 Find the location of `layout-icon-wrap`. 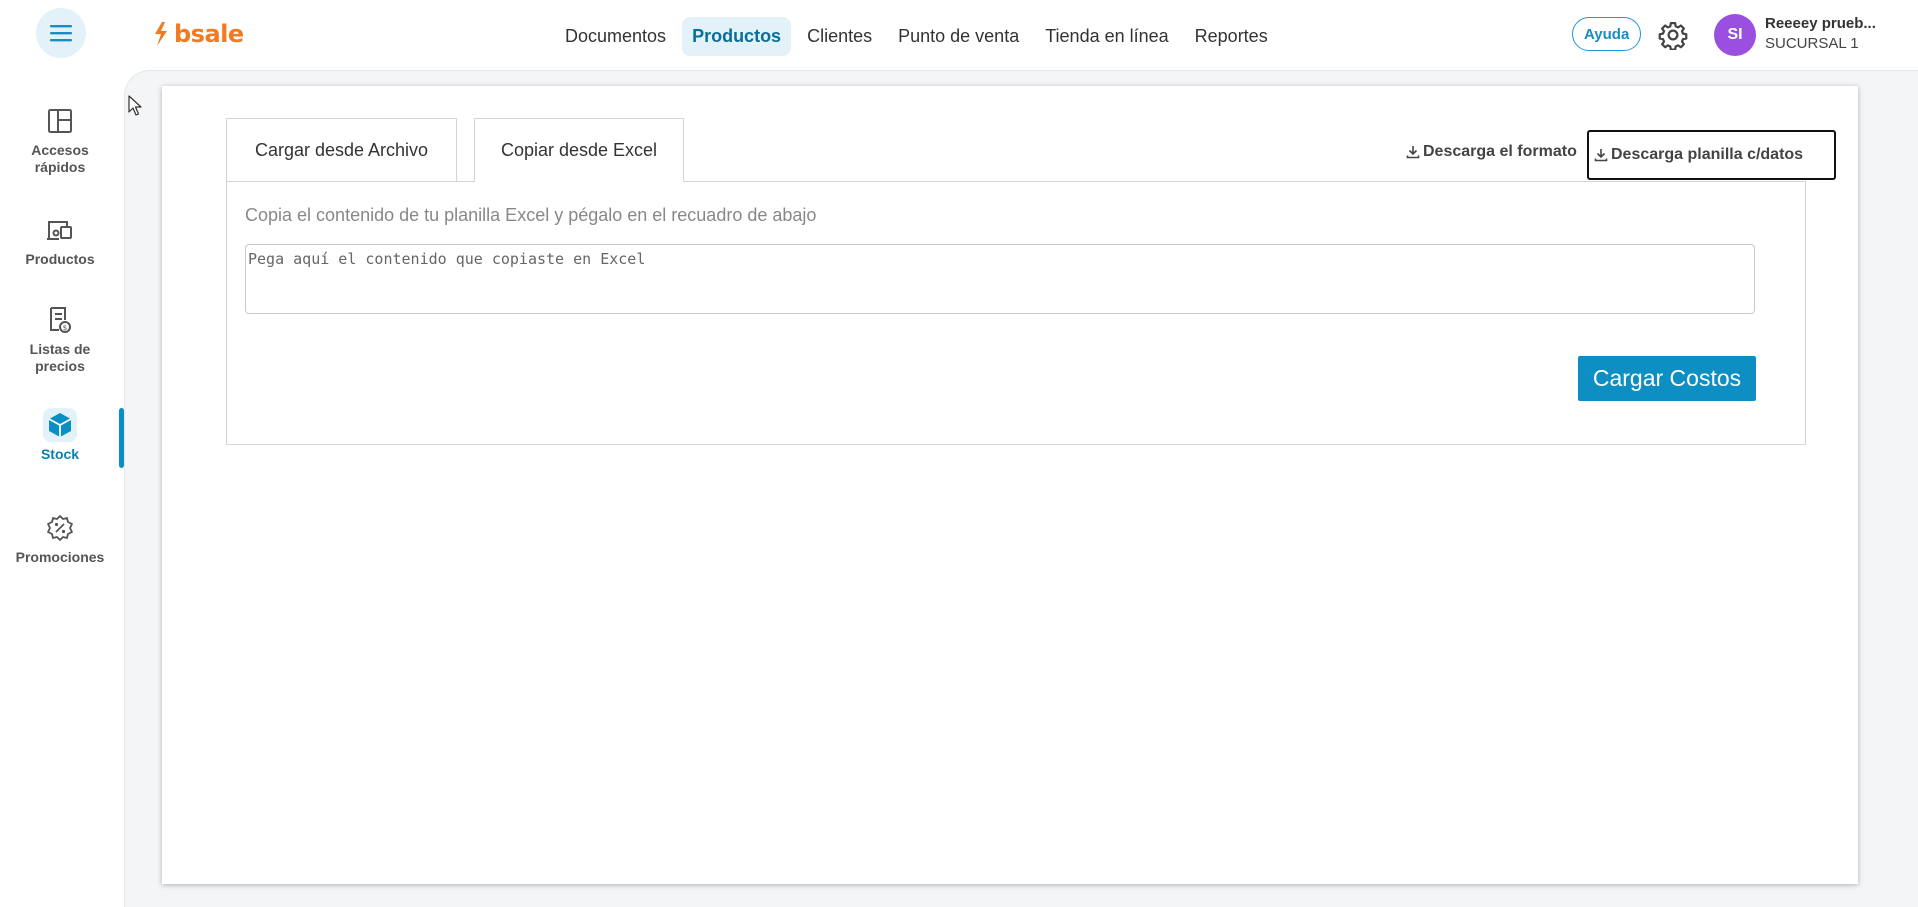

layout-icon-wrap is located at coordinates (60, 121).